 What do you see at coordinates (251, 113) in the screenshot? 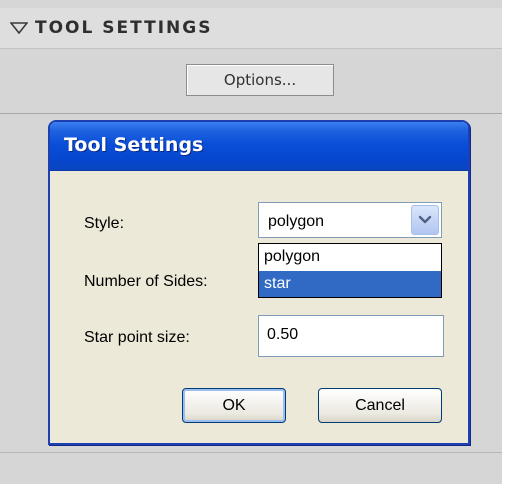
I see `panel-divider` at bounding box center [251, 113].